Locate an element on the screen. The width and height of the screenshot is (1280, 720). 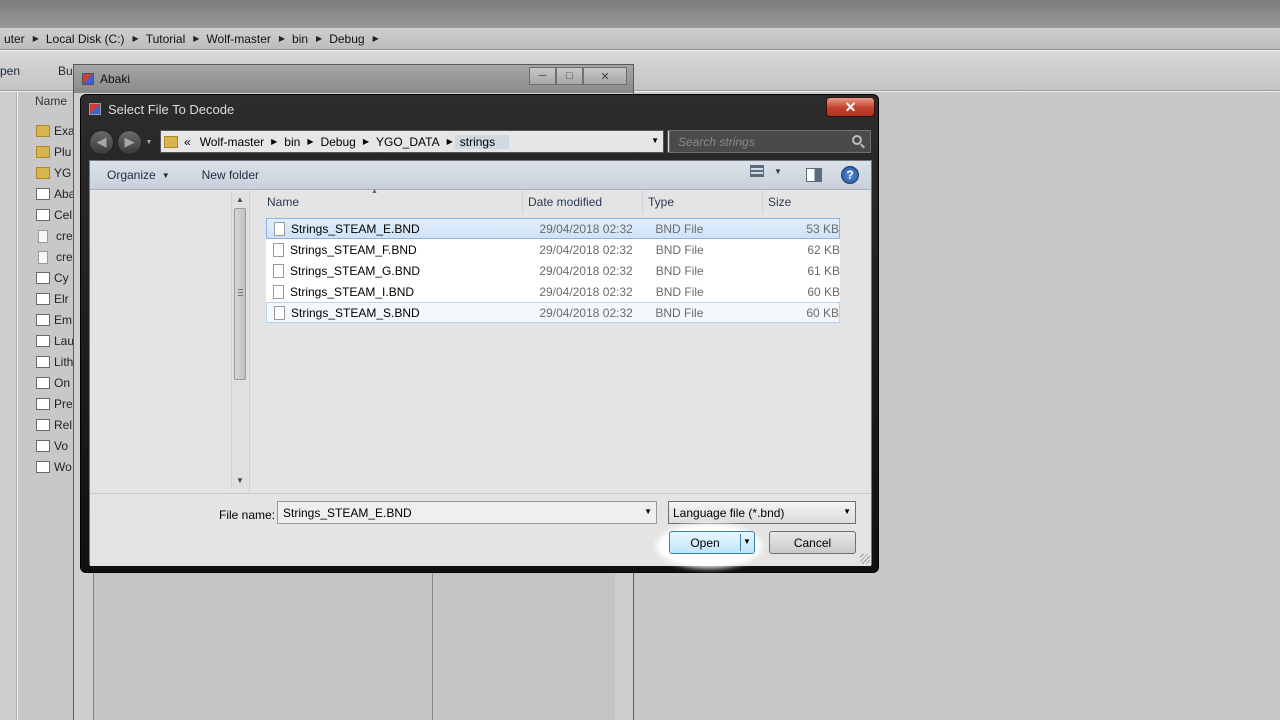
path-crumb-strings: strings is located at coordinates (482, 141).